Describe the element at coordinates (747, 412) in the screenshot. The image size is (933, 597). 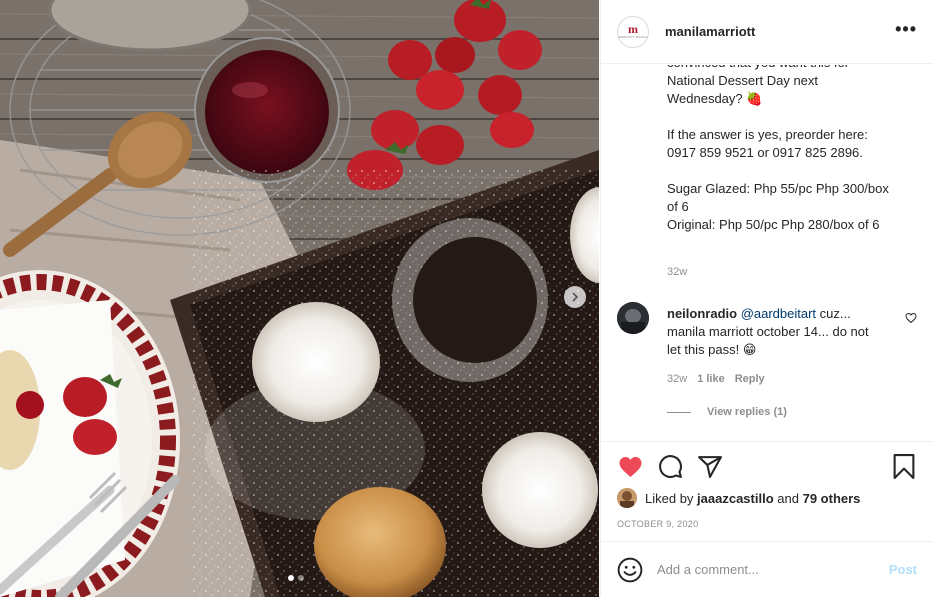
I see `view-replies-label: View replies (1)` at that location.